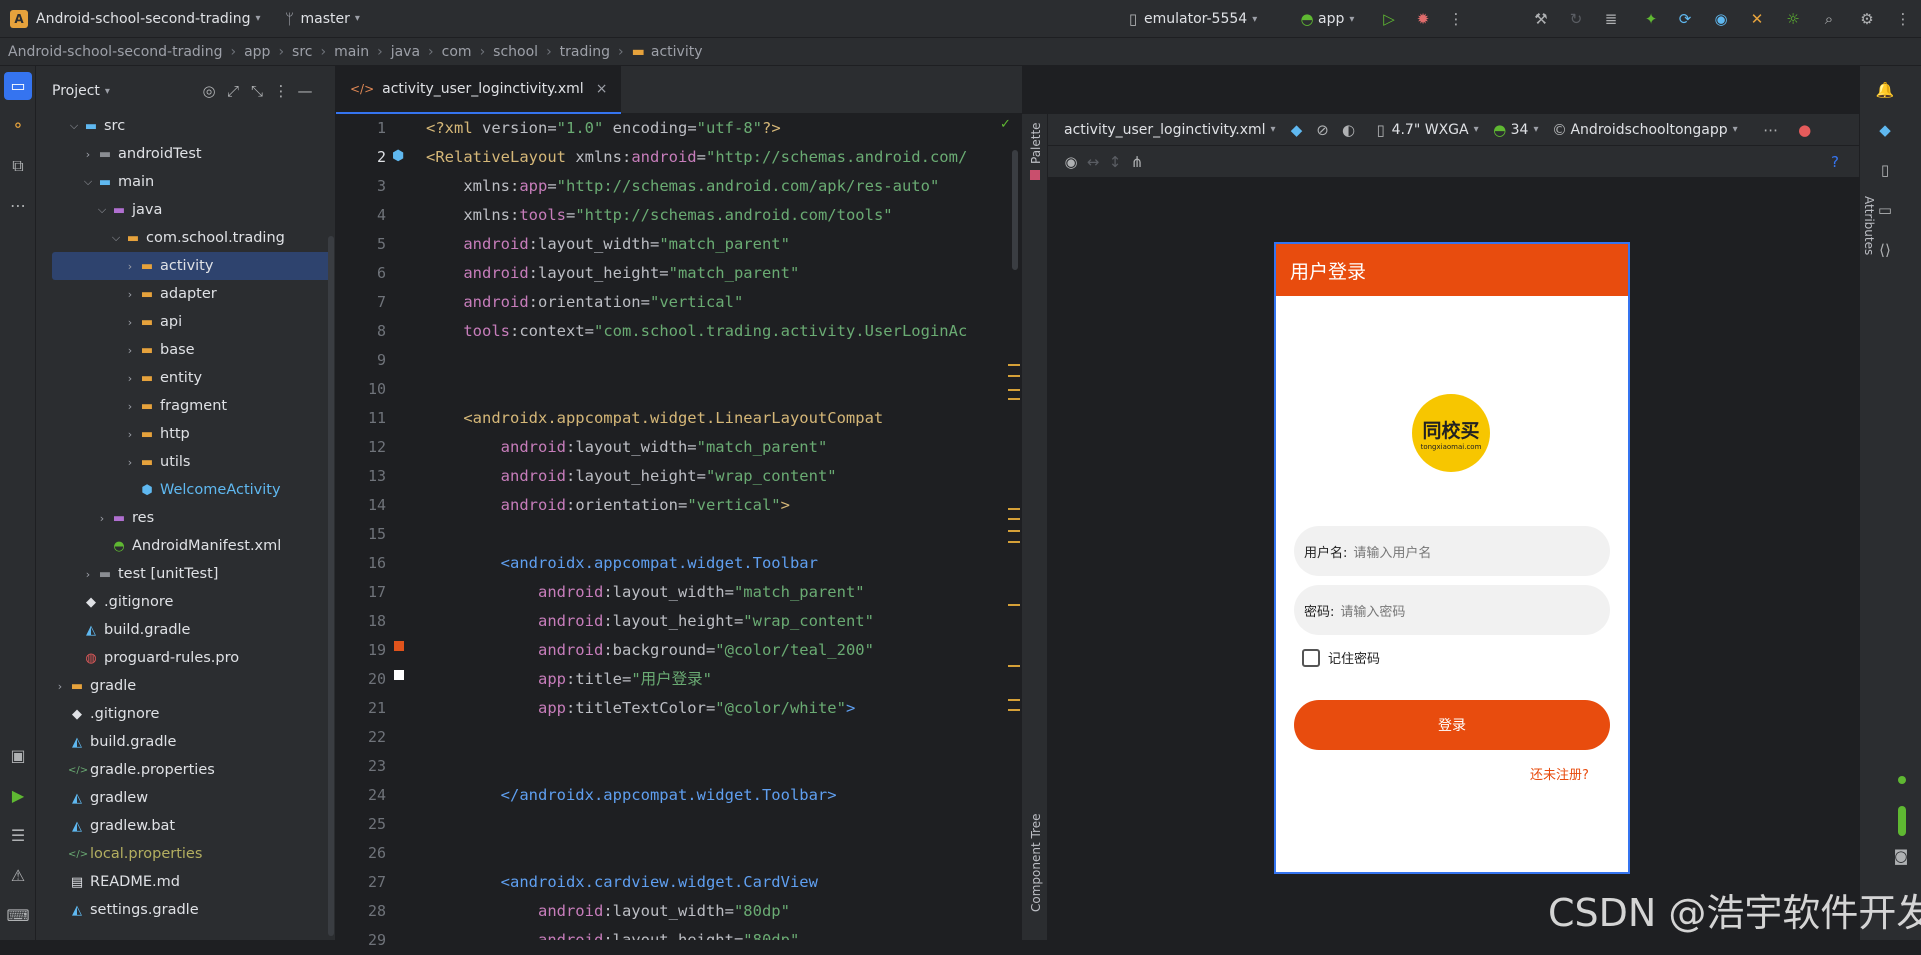  I want to click on tree-row-http: › ▬ http, so click(185, 434).